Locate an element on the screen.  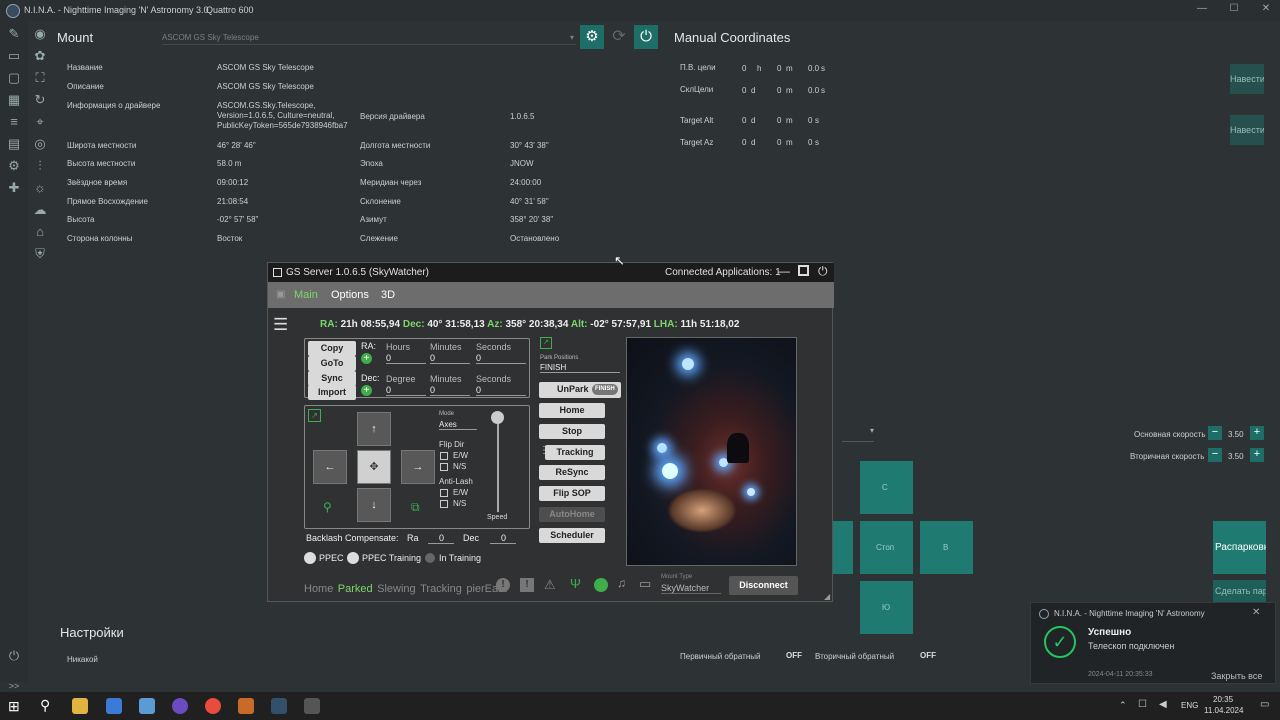
home-icon: ▣ is located at coordinates (280, 294).